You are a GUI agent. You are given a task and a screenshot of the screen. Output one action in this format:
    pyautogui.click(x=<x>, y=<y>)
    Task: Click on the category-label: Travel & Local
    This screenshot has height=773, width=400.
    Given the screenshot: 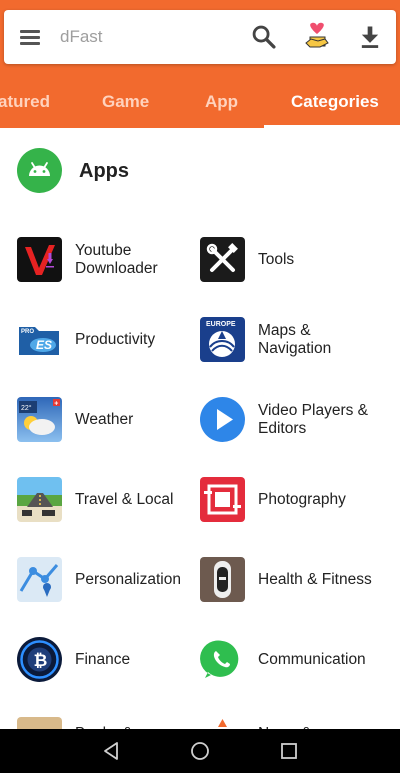 What is the action you would take?
    pyautogui.click(x=124, y=499)
    